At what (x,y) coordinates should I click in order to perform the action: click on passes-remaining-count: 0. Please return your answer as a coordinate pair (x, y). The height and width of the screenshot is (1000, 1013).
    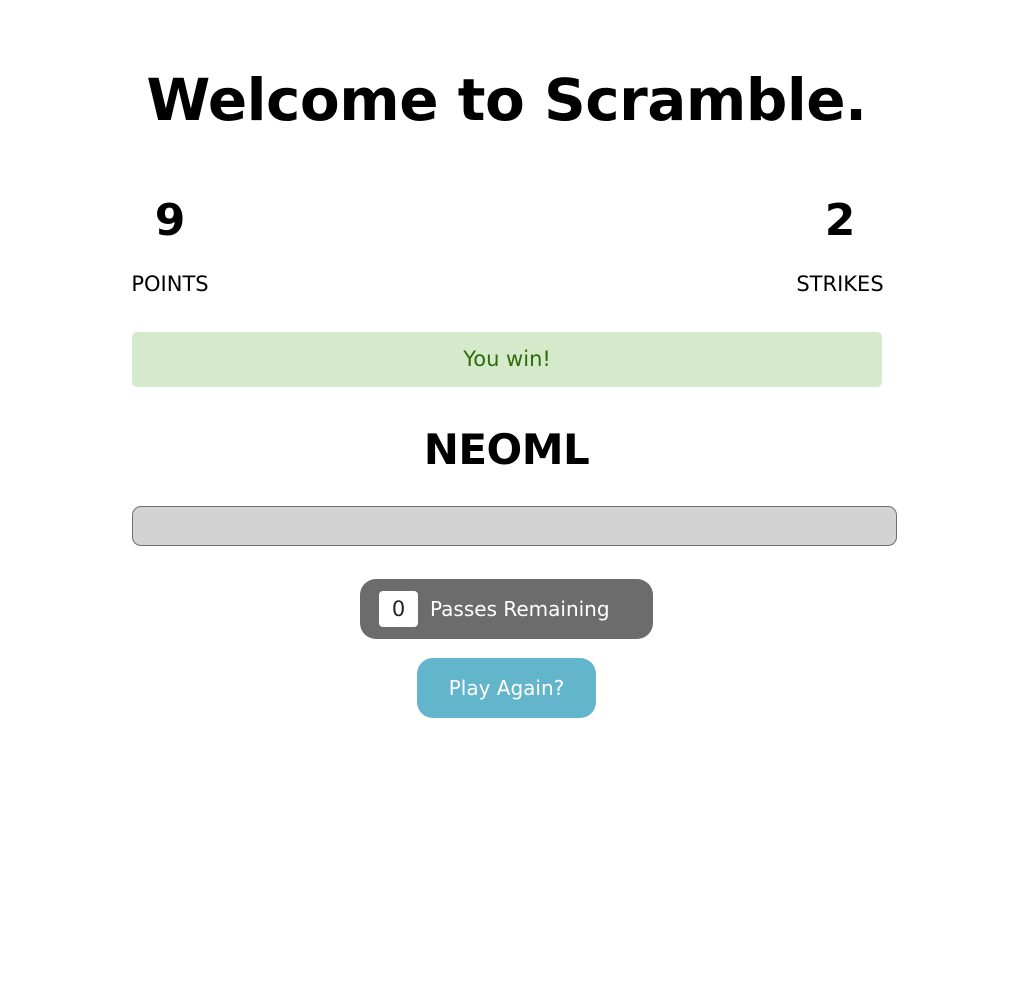
    Looking at the image, I should click on (398, 609).